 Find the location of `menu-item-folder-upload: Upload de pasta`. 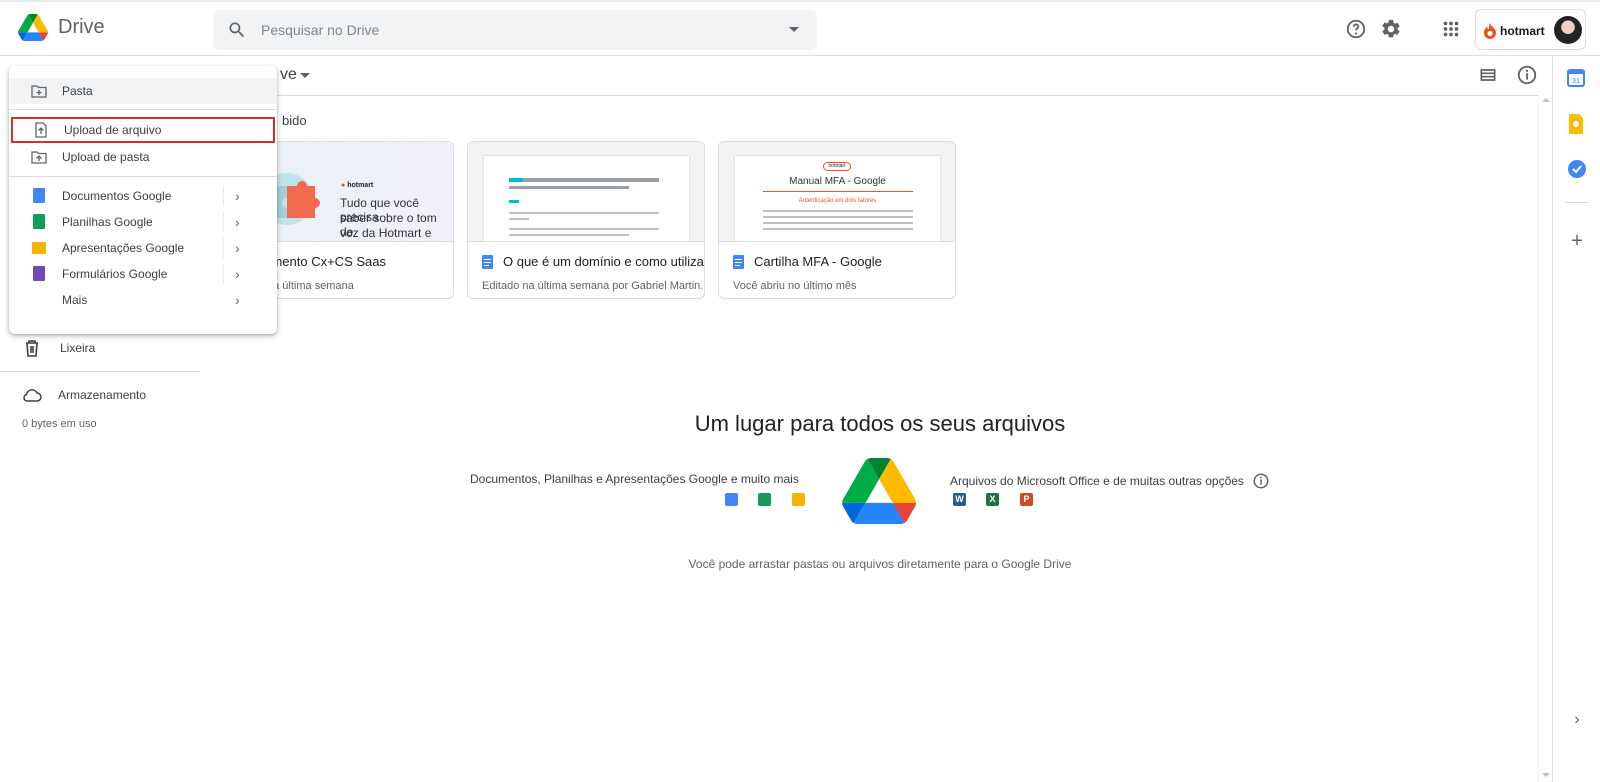

menu-item-folder-upload: Upload de pasta is located at coordinates (143, 157).